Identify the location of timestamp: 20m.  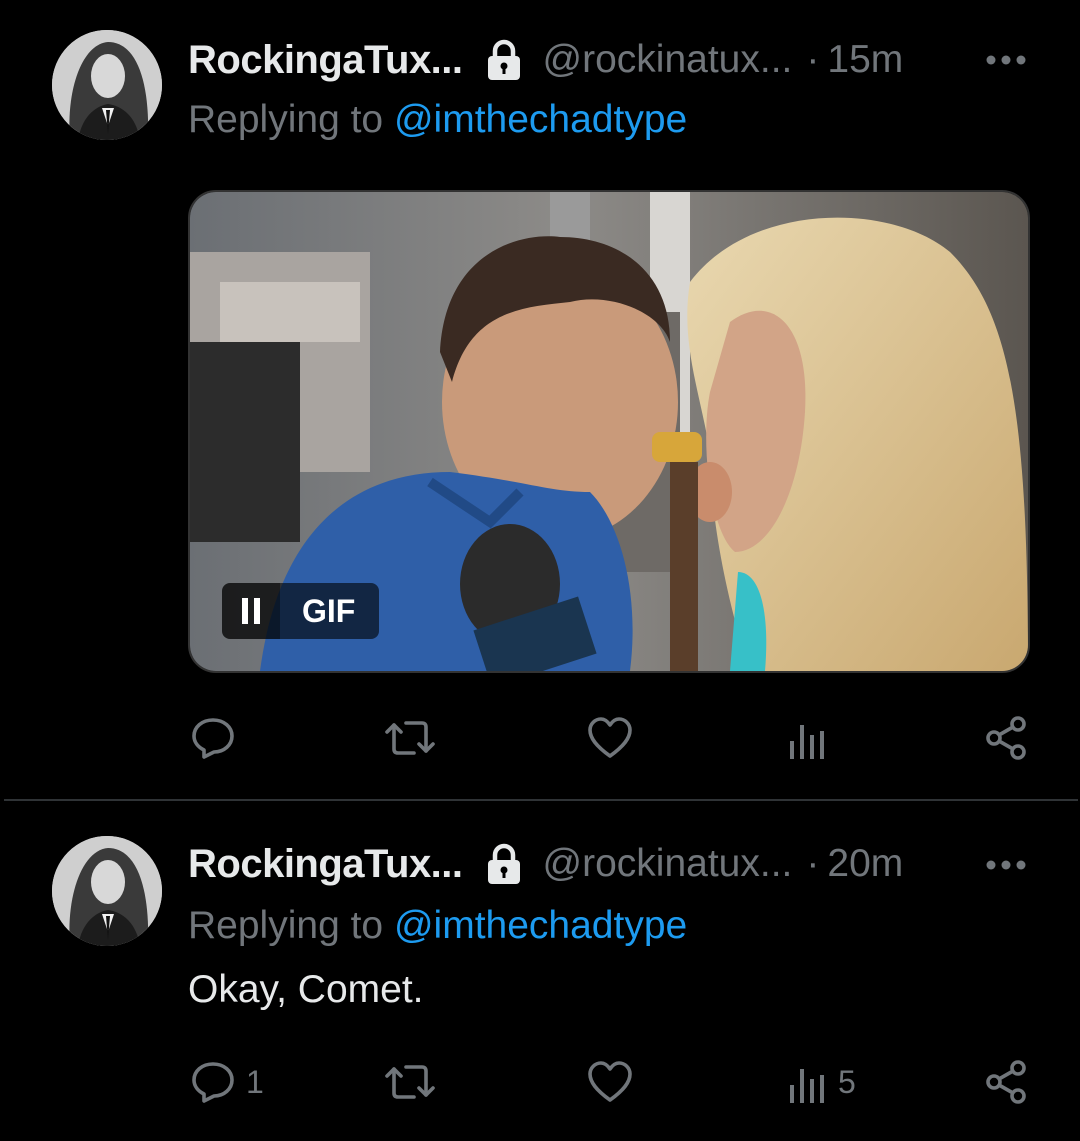
(865, 864).